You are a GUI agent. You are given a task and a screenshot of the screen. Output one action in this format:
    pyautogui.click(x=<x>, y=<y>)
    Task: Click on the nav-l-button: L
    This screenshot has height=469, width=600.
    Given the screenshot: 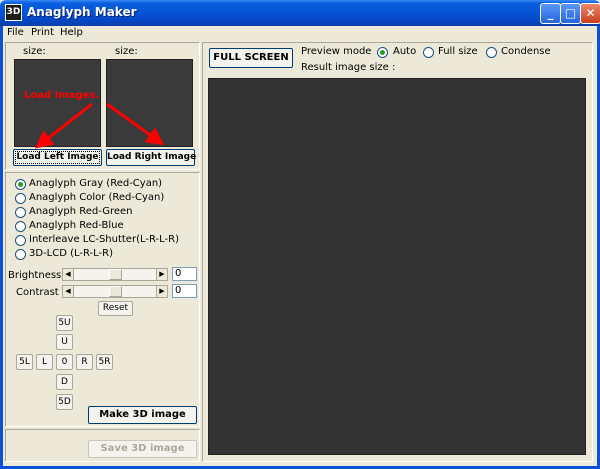 What is the action you would take?
    pyautogui.click(x=44, y=362)
    